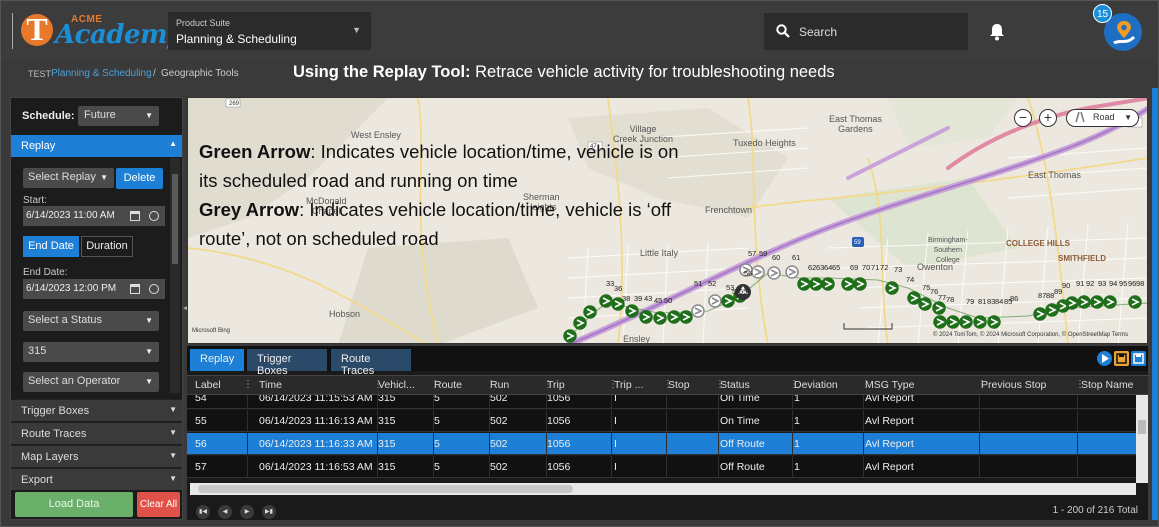 The image size is (1159, 527). Describe the element at coordinates (247, 512) in the screenshot. I see `next-page-icon: ▶` at that location.